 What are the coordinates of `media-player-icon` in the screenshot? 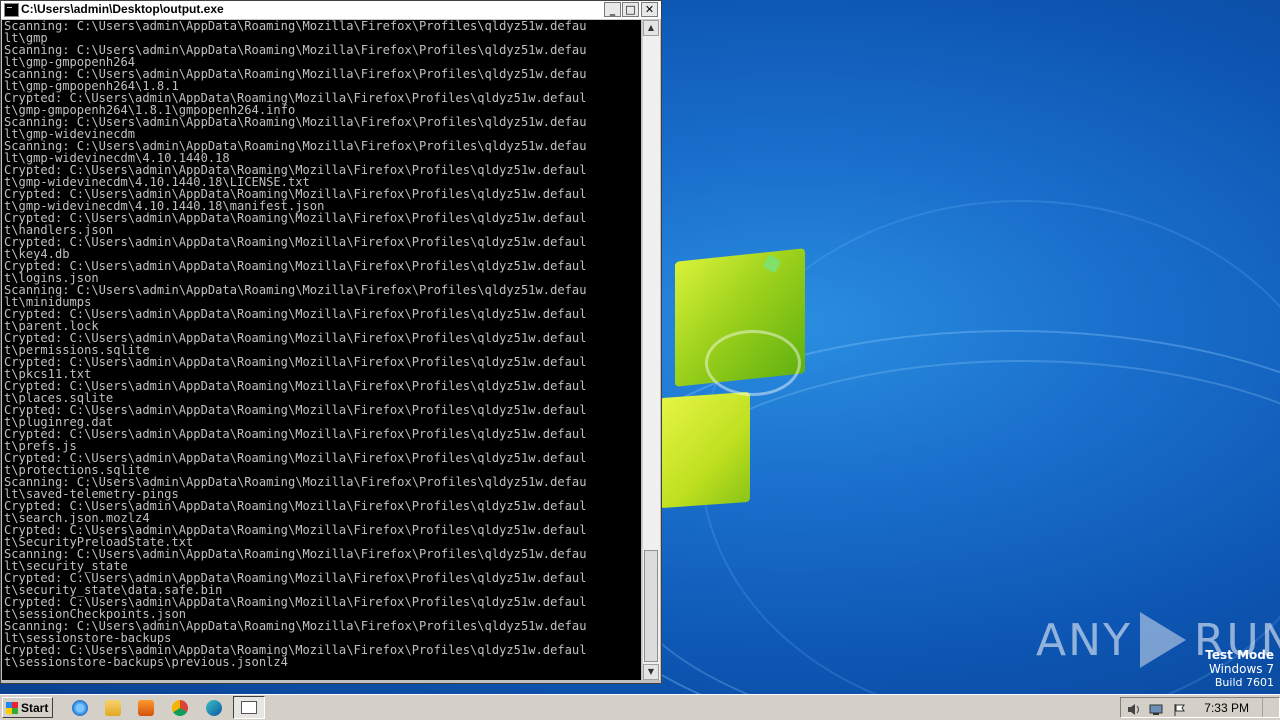 It's located at (146, 708).